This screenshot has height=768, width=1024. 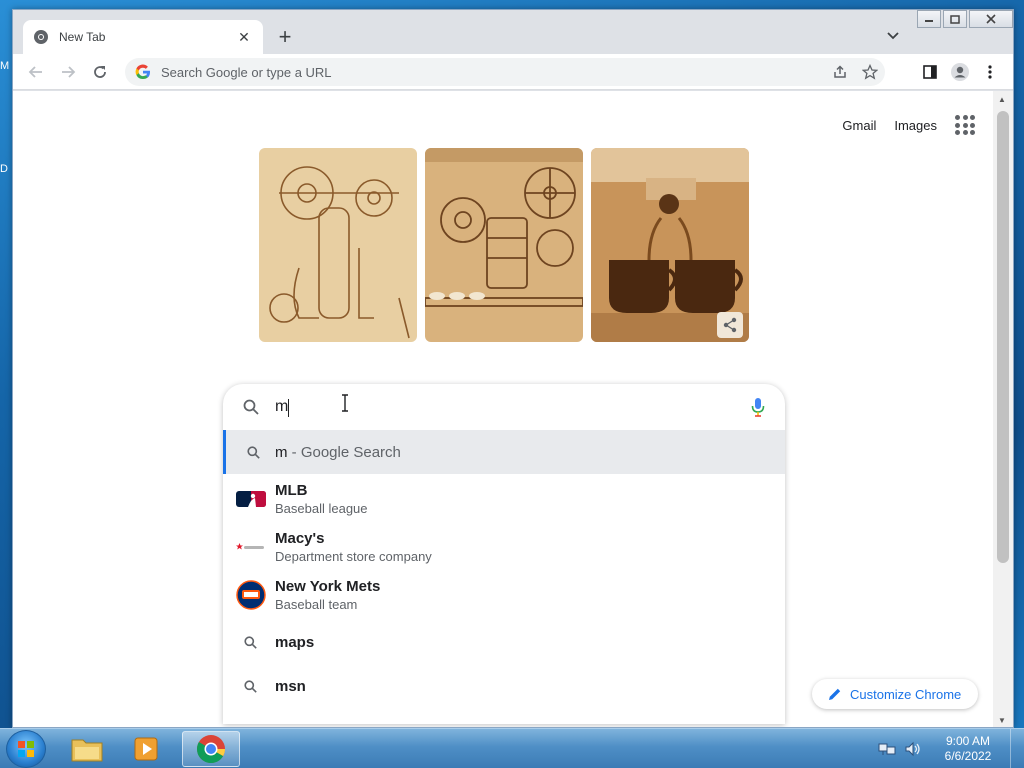 I want to click on microphone-icon, so click(x=758, y=407).